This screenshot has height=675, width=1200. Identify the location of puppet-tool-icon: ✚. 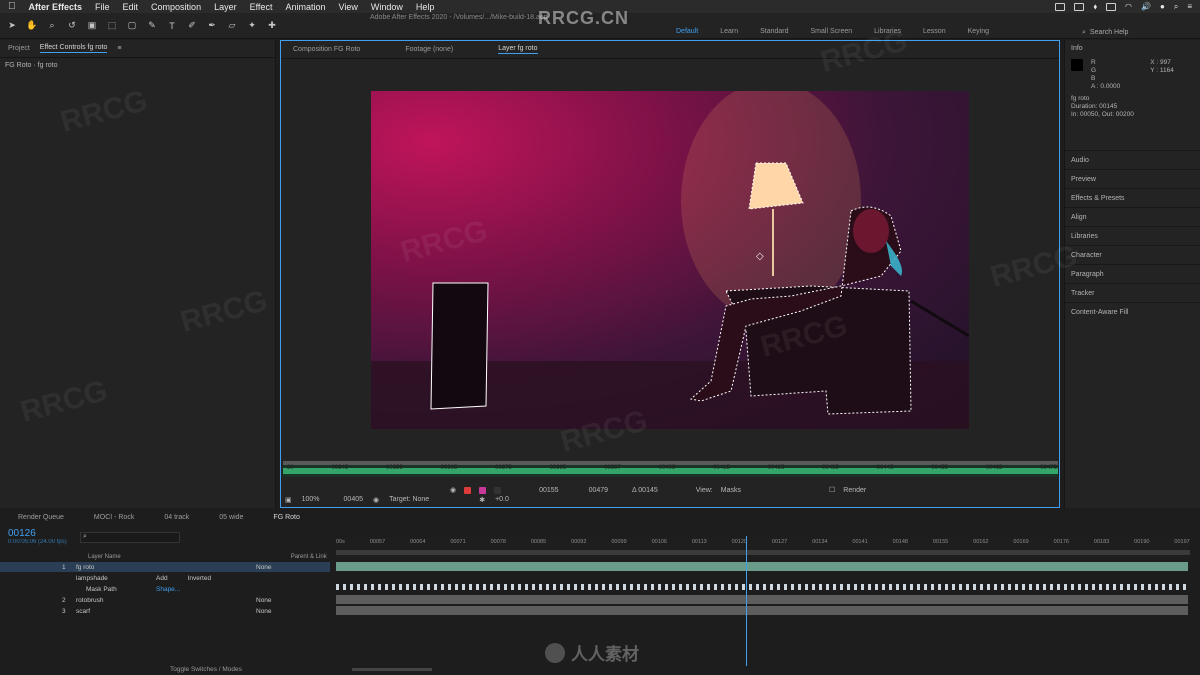
(272, 26).